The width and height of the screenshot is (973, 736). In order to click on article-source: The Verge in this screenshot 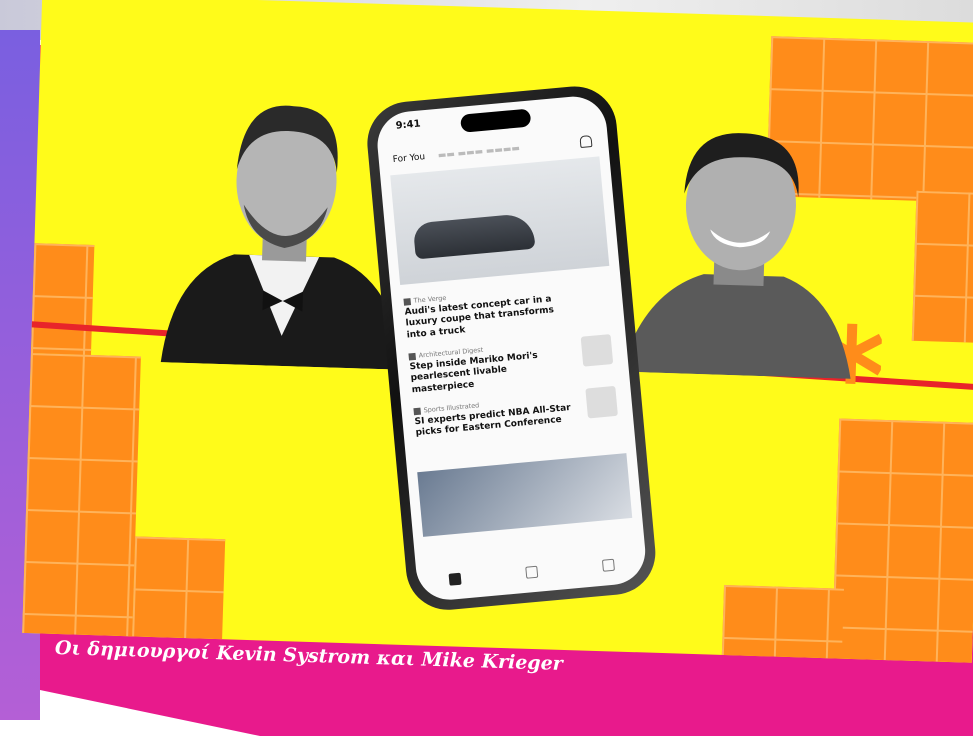, I will do `click(430, 299)`.